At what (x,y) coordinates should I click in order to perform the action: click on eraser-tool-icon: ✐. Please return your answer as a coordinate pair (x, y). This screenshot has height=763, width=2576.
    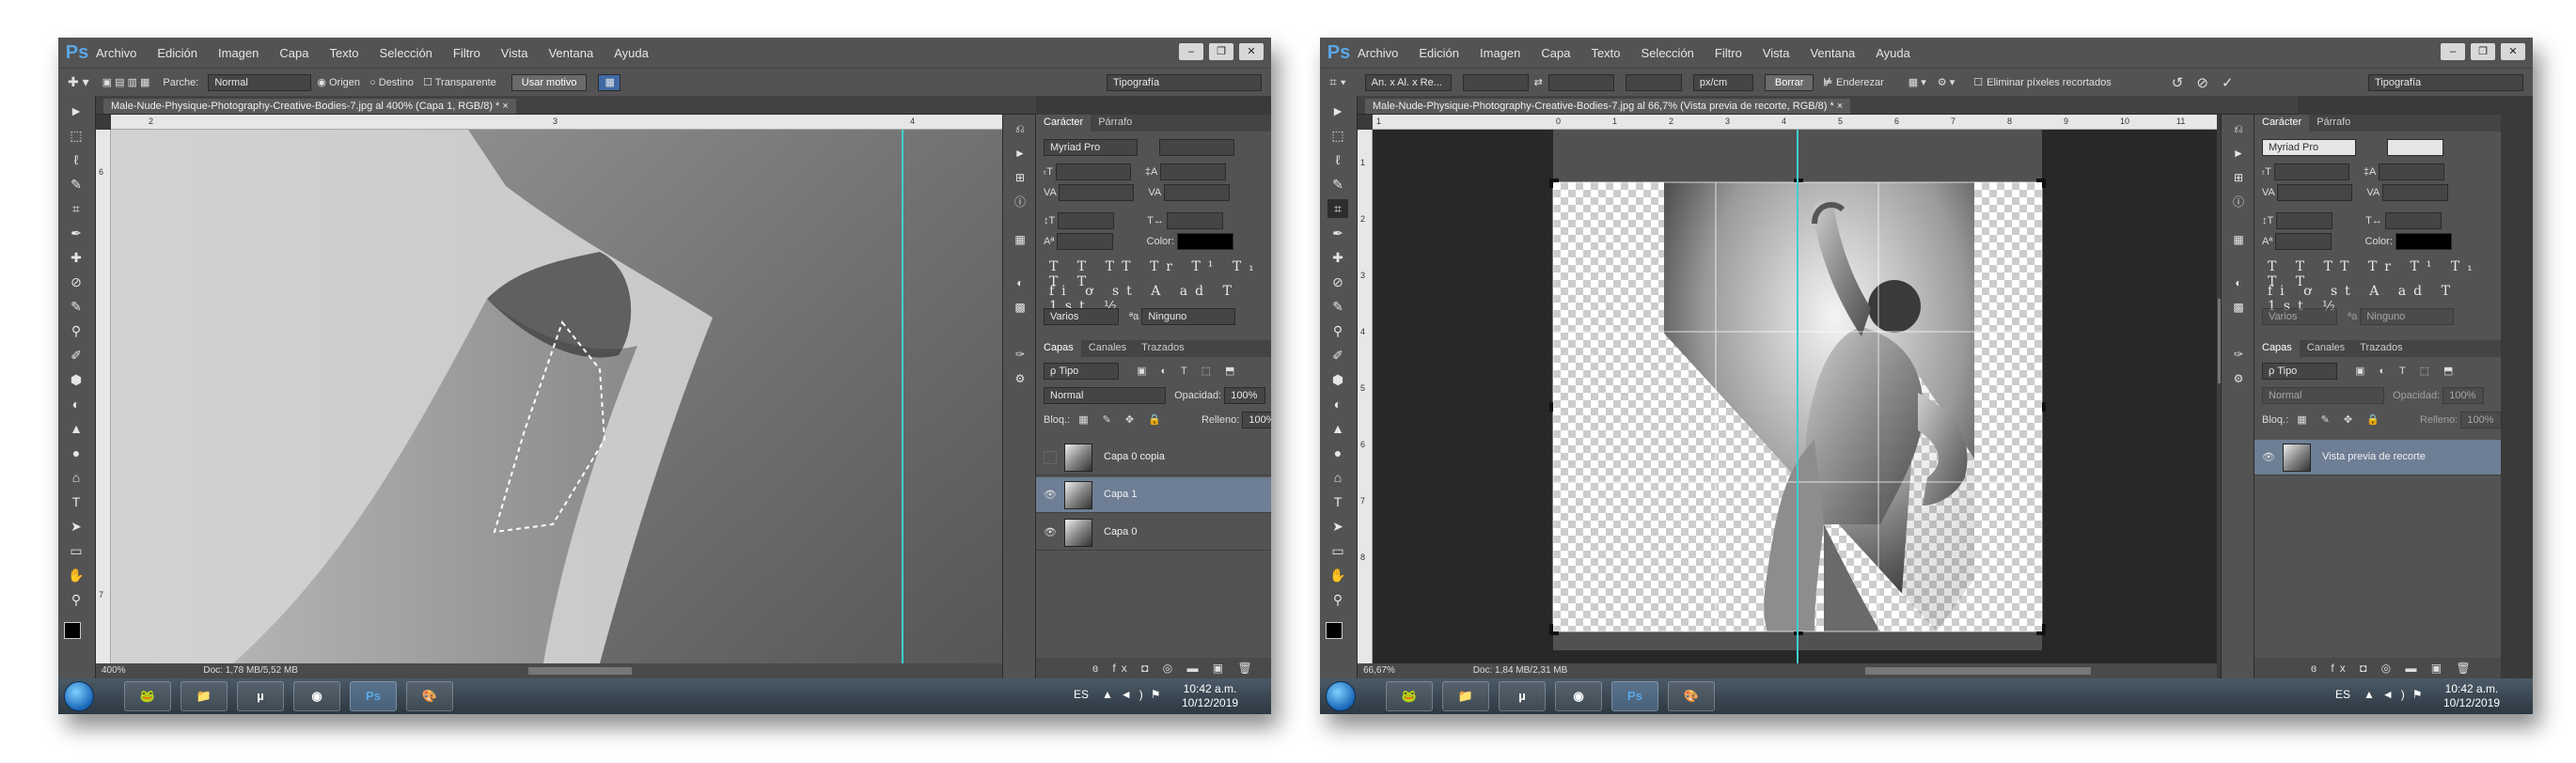
    Looking at the image, I should click on (1338, 356).